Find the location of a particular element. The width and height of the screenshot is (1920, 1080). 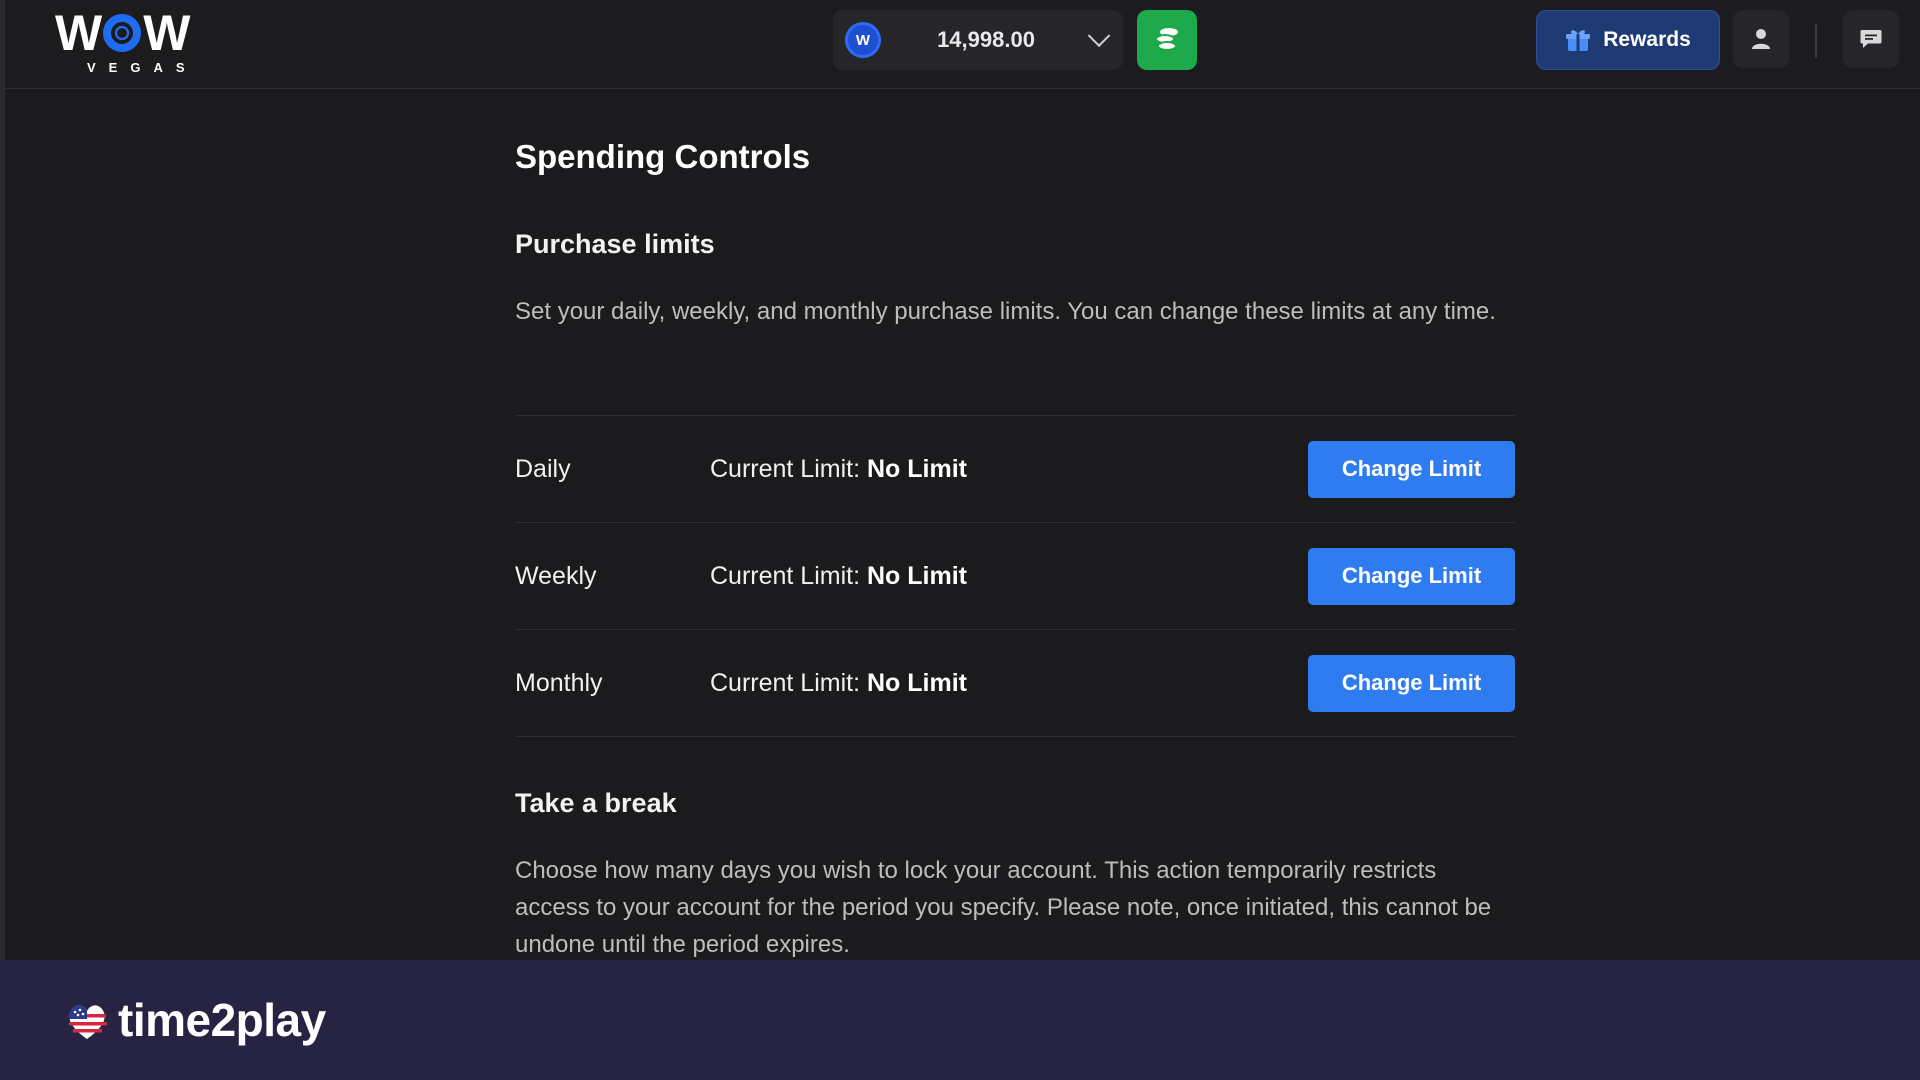

limit-period: Monthly is located at coordinates (559, 682).